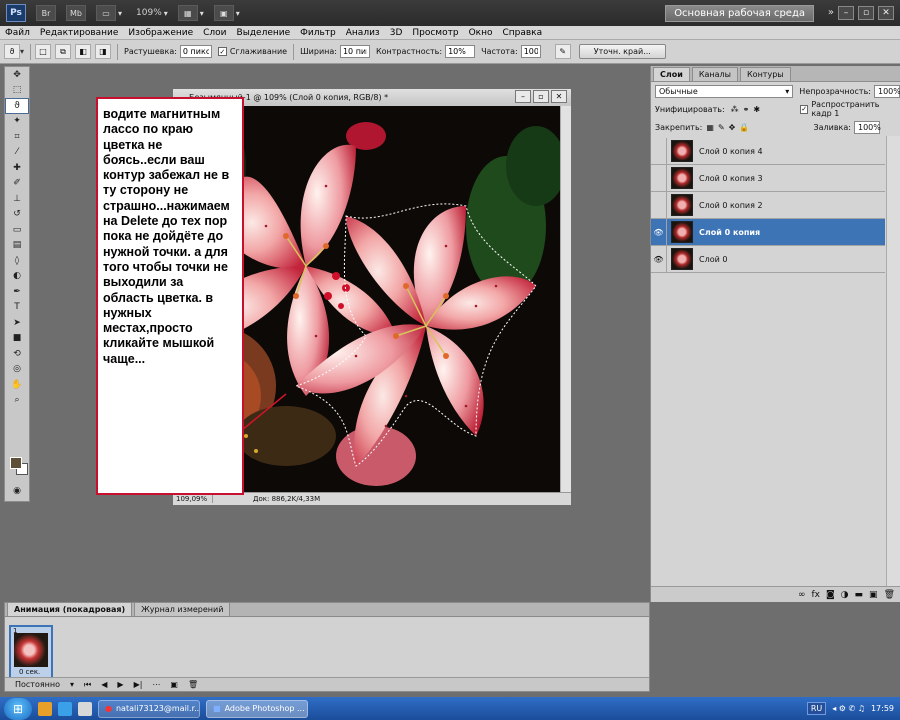  What do you see at coordinates (768, 178) in the screenshot?
I see `layer-row: Слой 0 копия 3` at bounding box center [768, 178].